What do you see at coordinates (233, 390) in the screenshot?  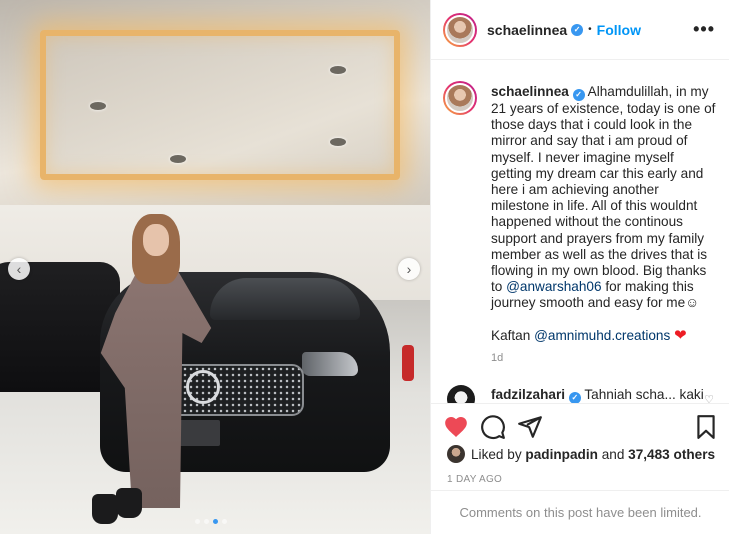 I see `car-grille` at bounding box center [233, 390].